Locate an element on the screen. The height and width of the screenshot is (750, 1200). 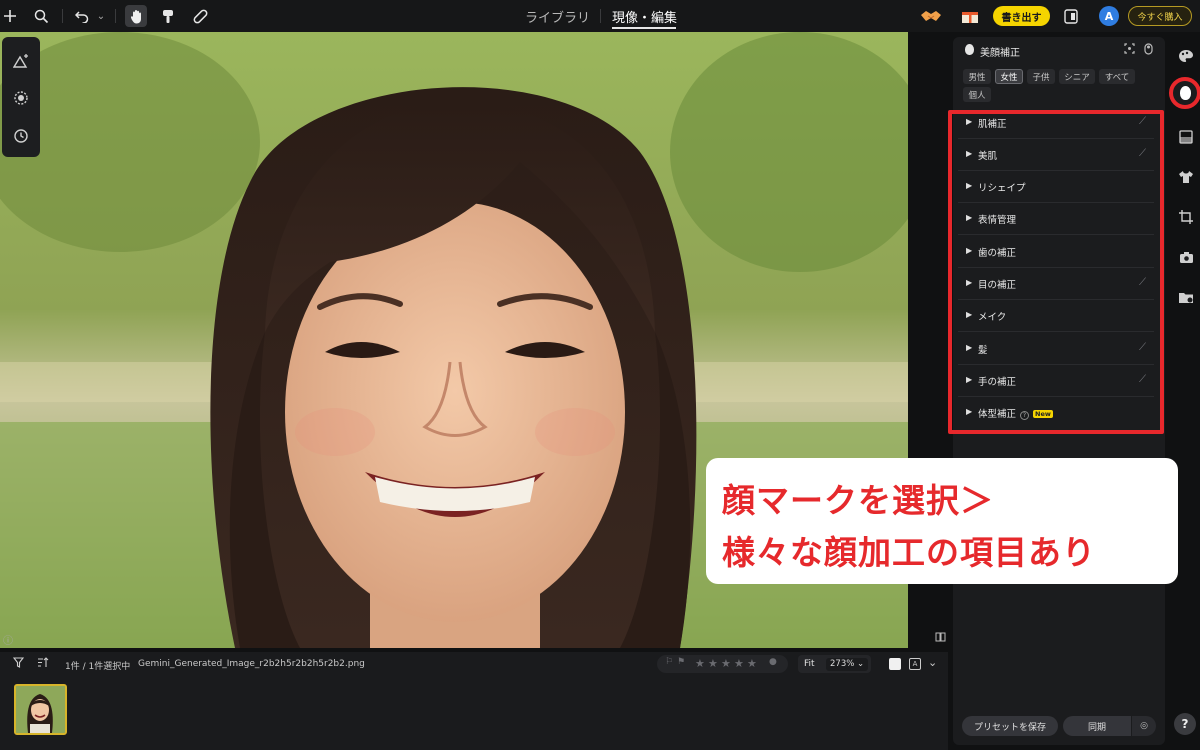
panel-toggle-icon is located at coordinates (1071, 16).